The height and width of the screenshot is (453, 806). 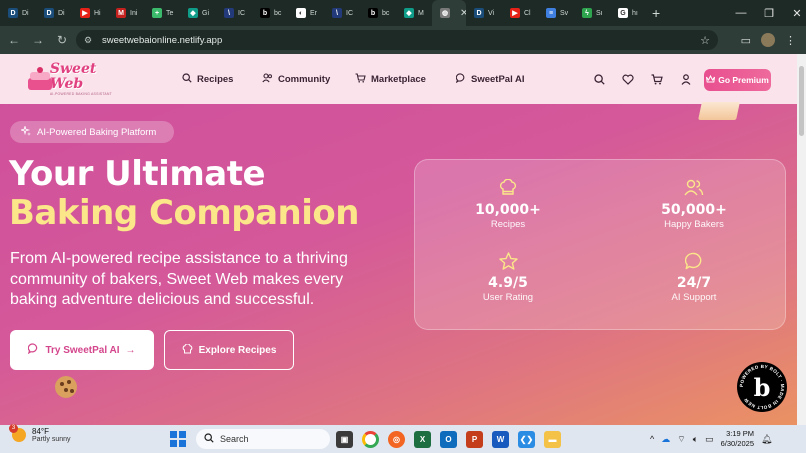 I want to click on browser-tab: ≡ Sv, so click(x=556, y=13).